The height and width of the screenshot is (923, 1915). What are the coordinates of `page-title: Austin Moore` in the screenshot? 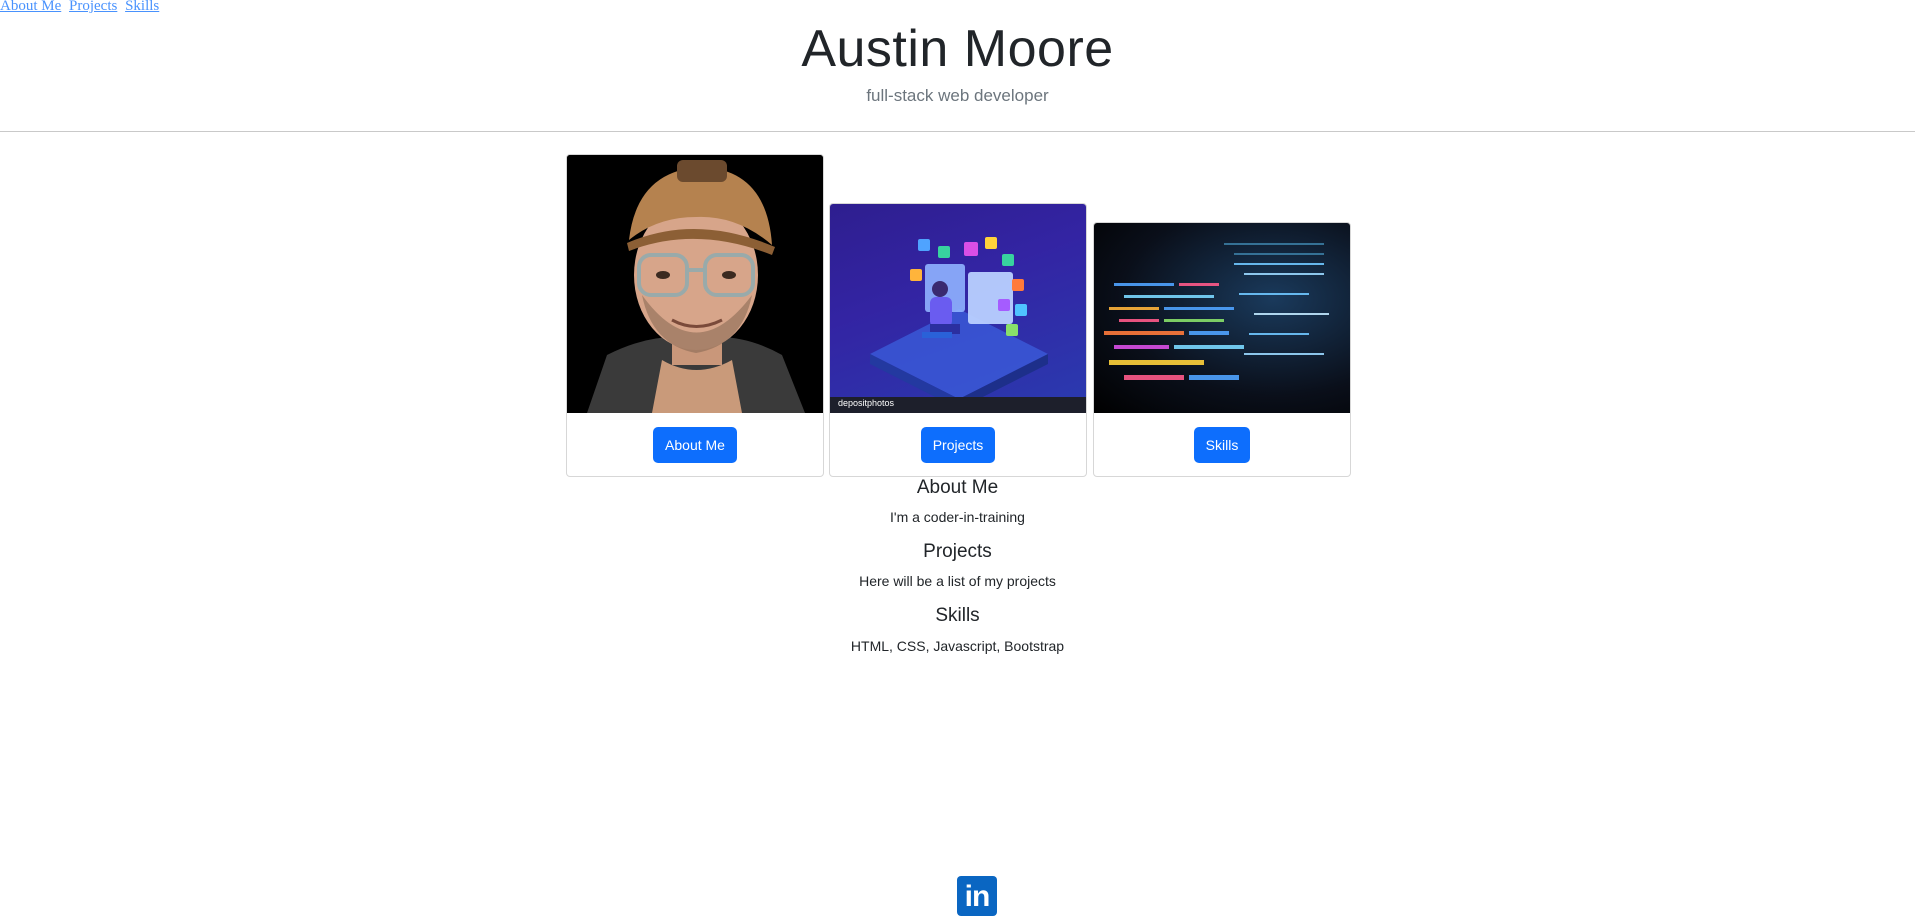 It's located at (957, 49).